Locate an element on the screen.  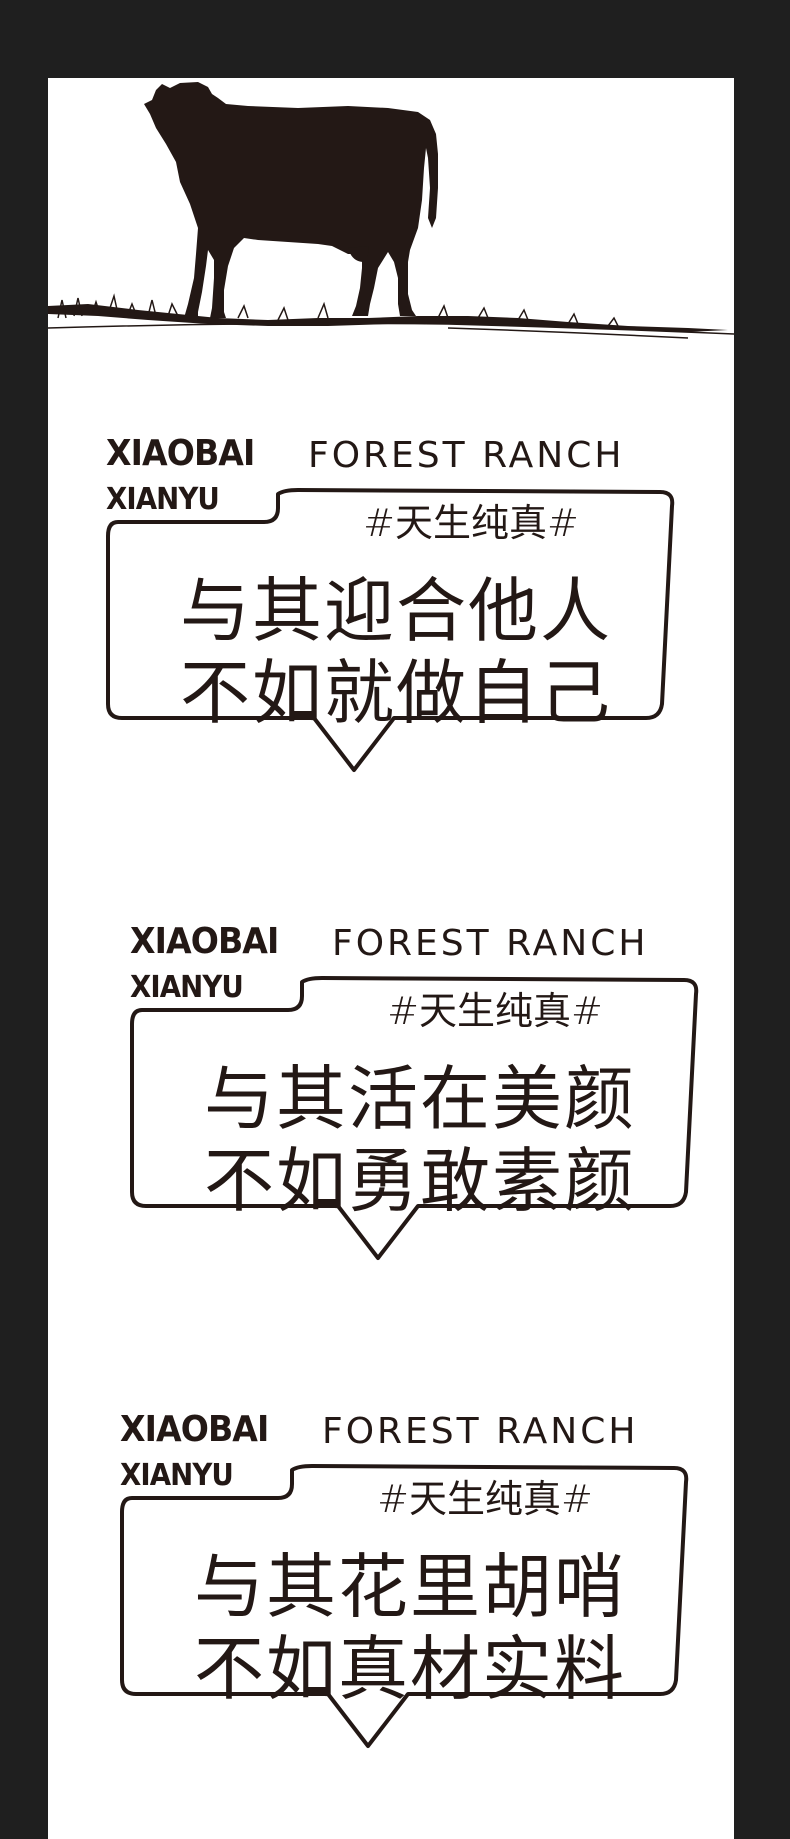
slogan-line-1: 与其活在美颜 is located at coordinates (420, 1099).